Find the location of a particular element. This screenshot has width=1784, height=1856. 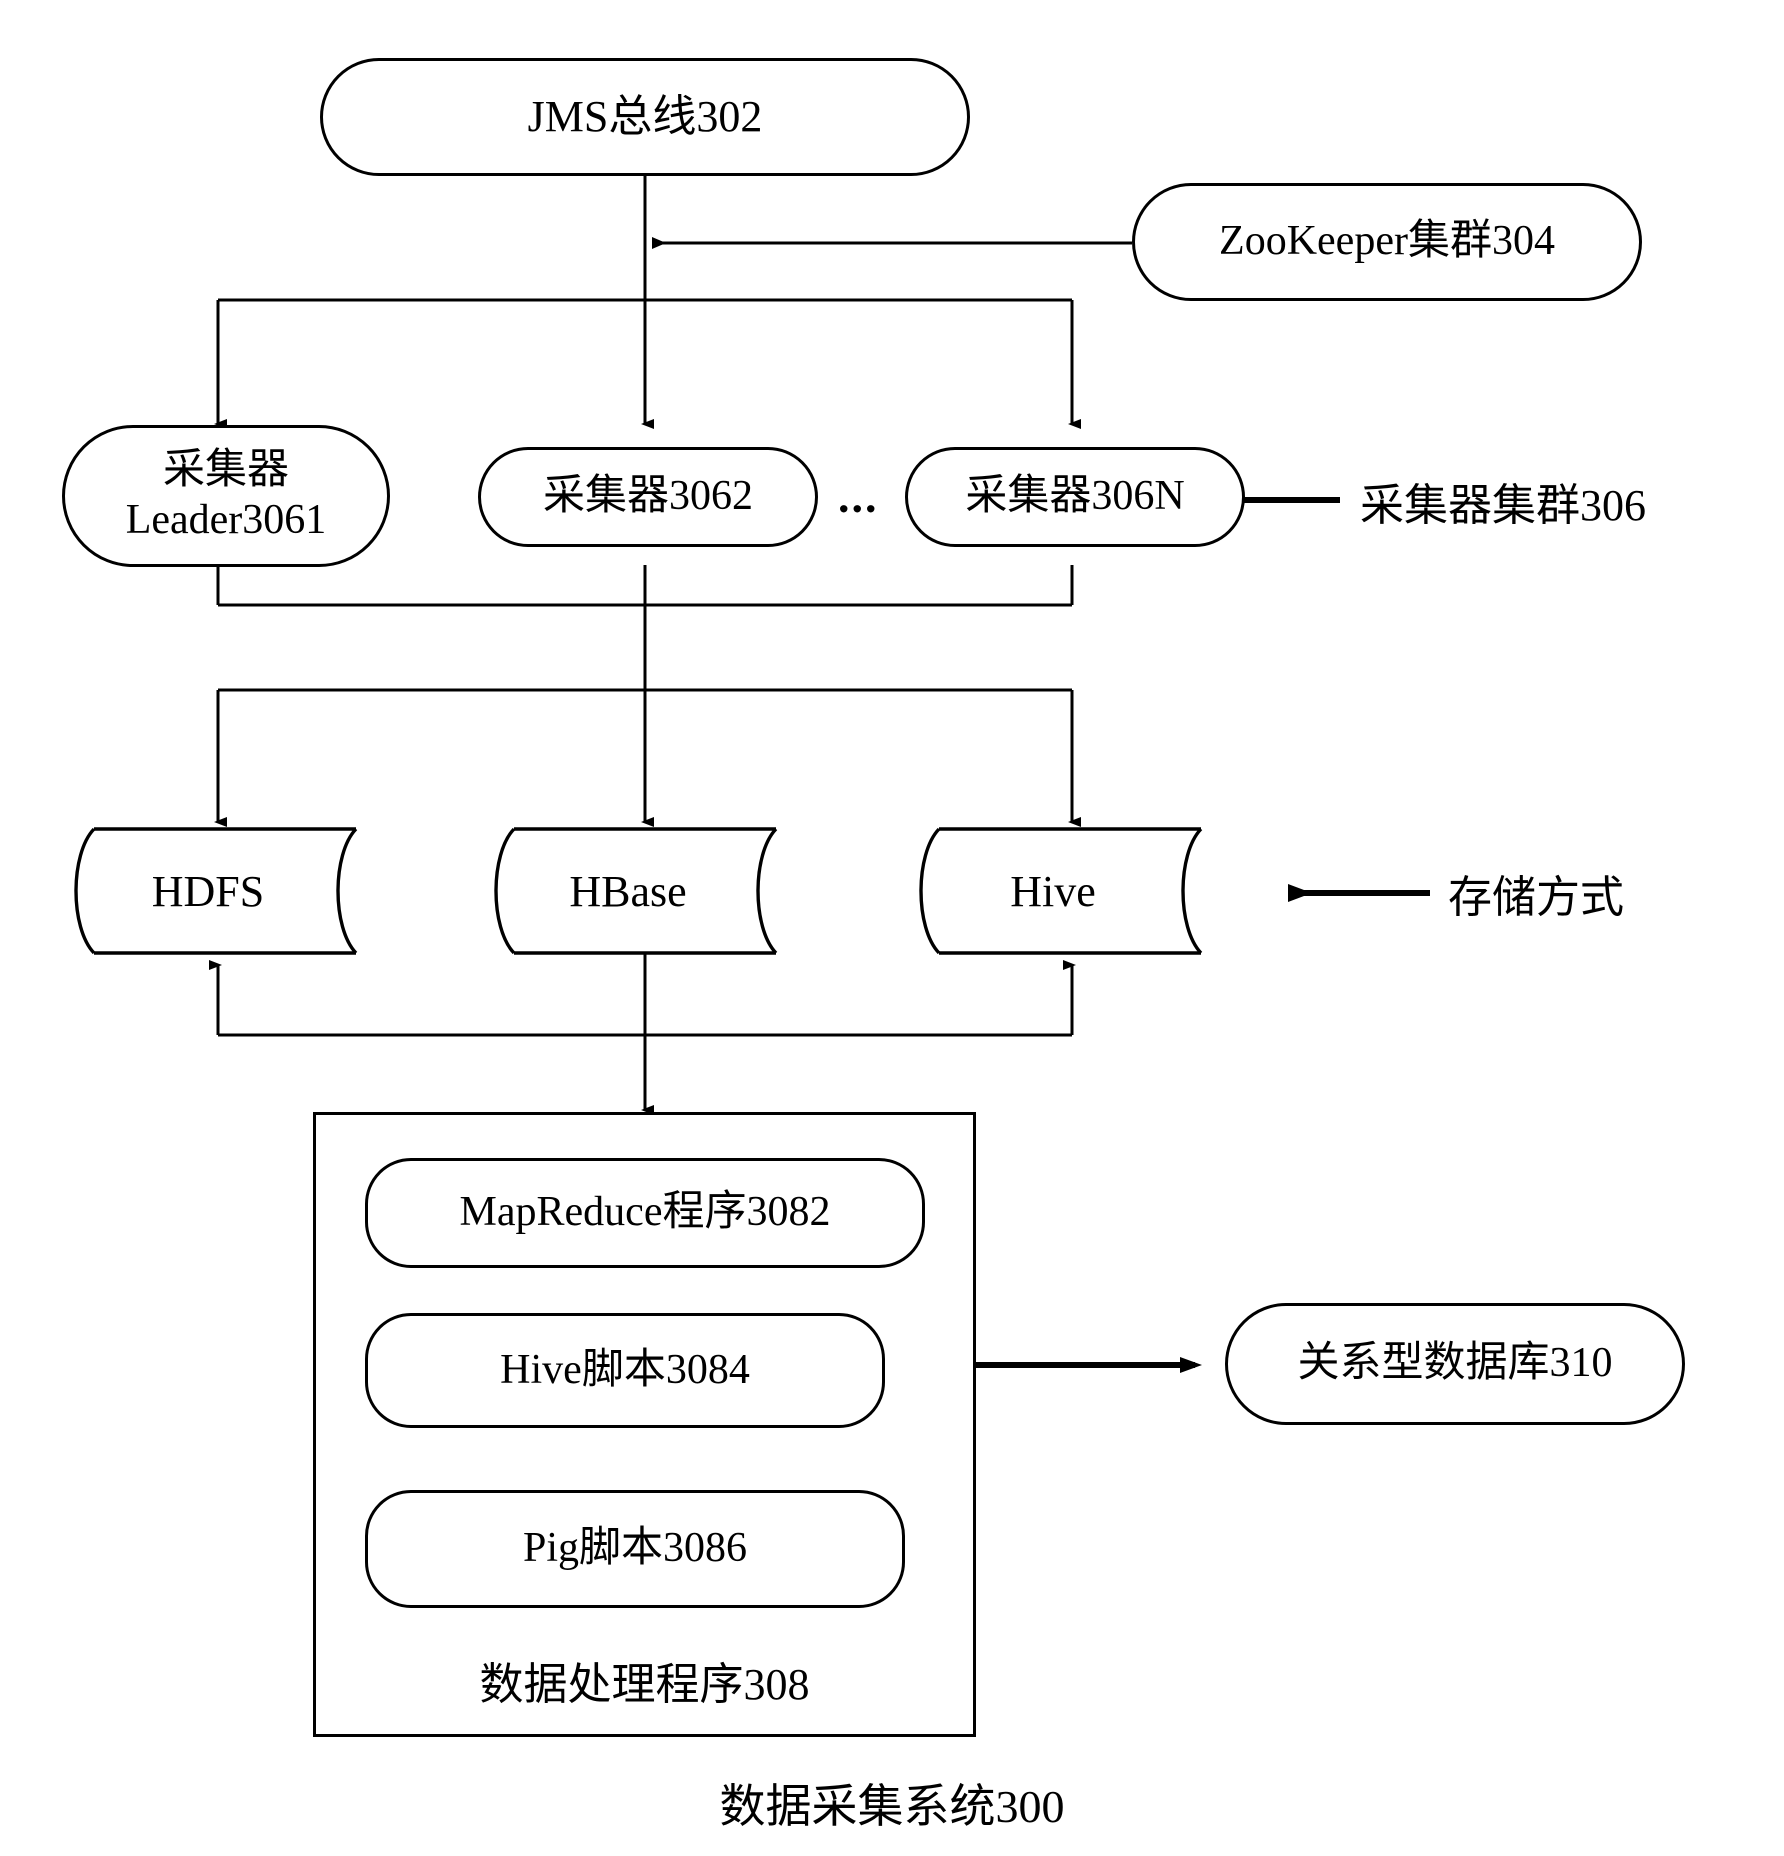

node-collector-leader-label-line1: 采集器 is located at coordinates (225, 470).